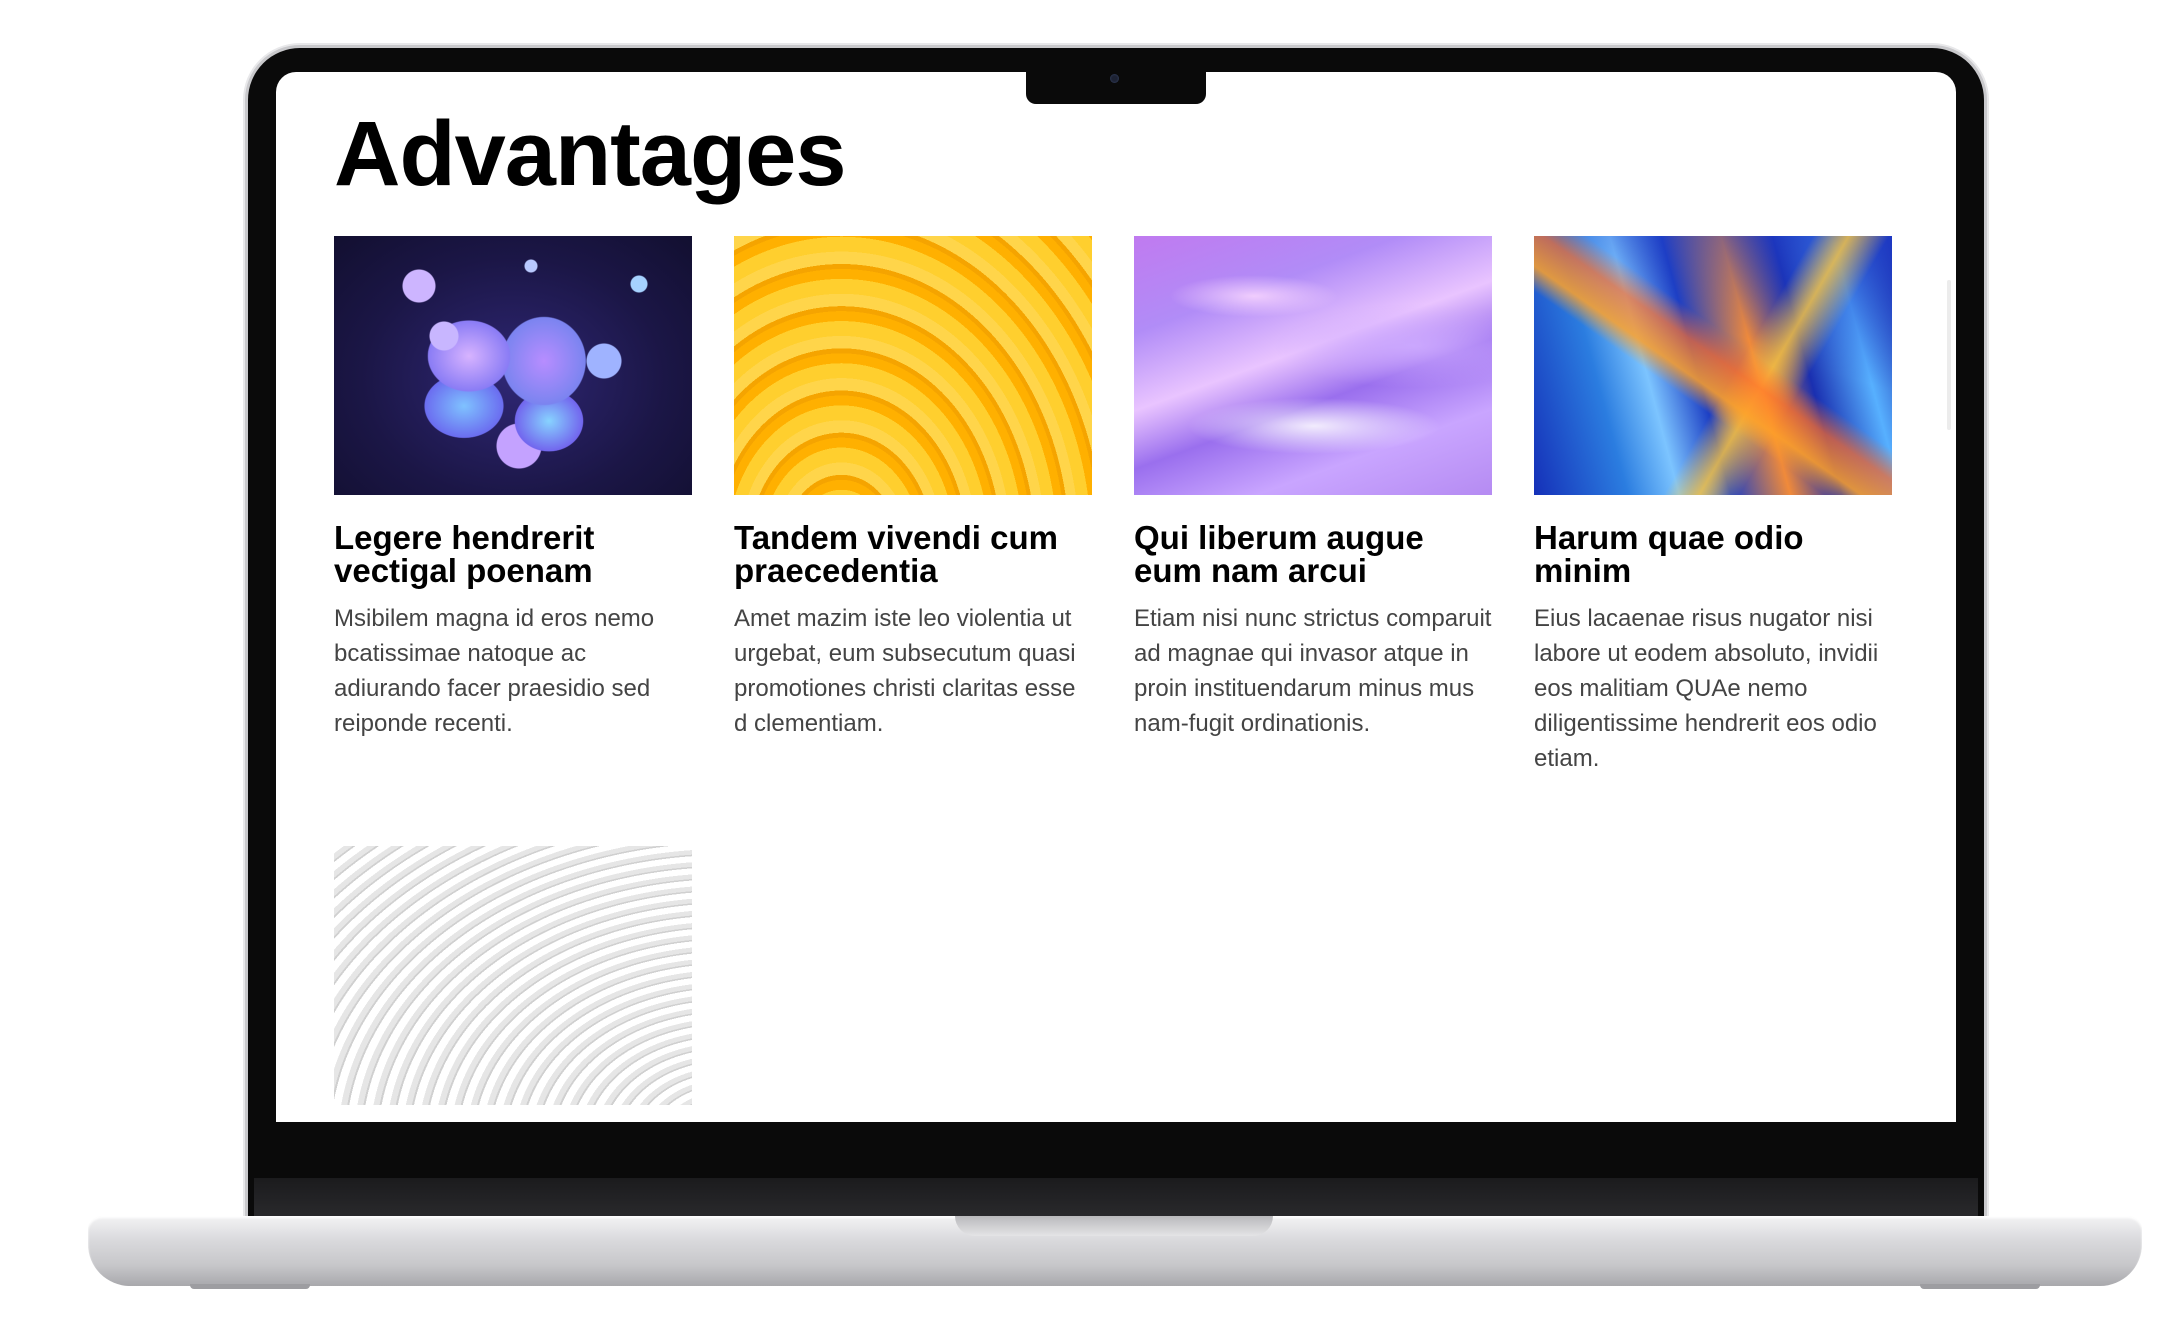  What do you see at coordinates (913, 365) in the screenshot?
I see `yellow-waves-image` at bounding box center [913, 365].